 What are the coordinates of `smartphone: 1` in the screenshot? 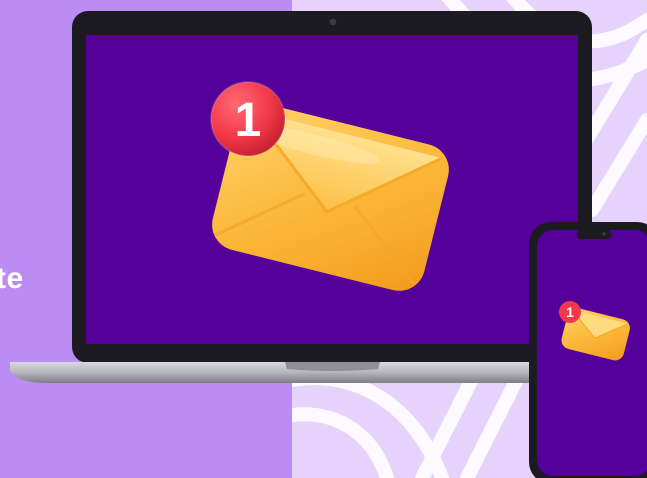 It's located at (588, 350).